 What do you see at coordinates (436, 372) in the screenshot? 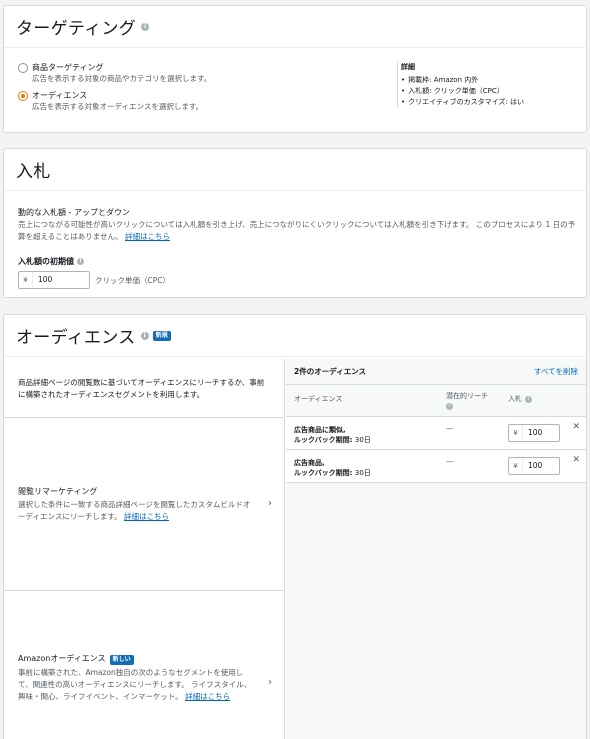
I see `selected-audiences-header: 2件のオーディエンス すべてを削除` at bounding box center [436, 372].